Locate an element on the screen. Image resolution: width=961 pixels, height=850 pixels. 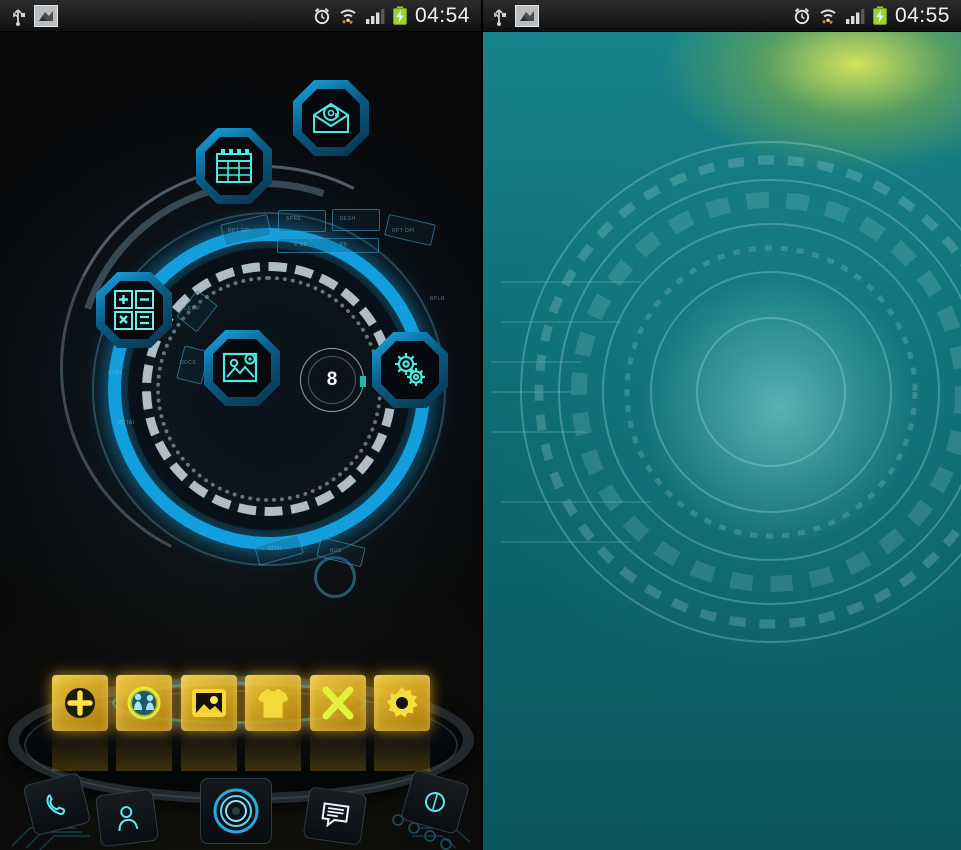
widget-settings is located at coordinates (410, 370).